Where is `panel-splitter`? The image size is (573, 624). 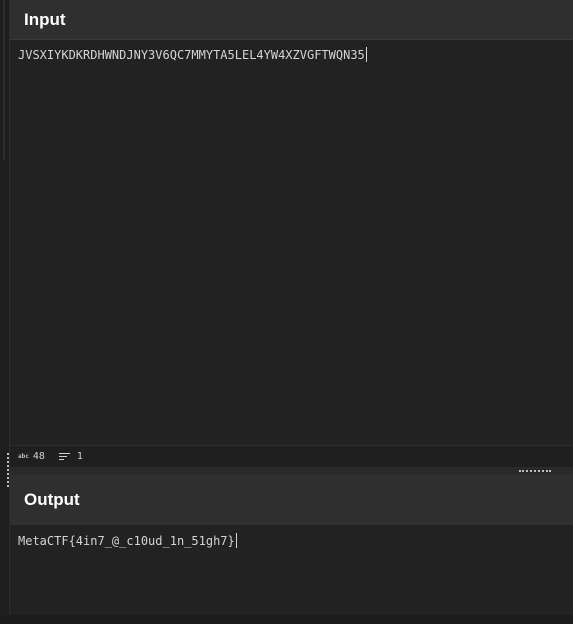
panel-splitter is located at coordinates (291, 471).